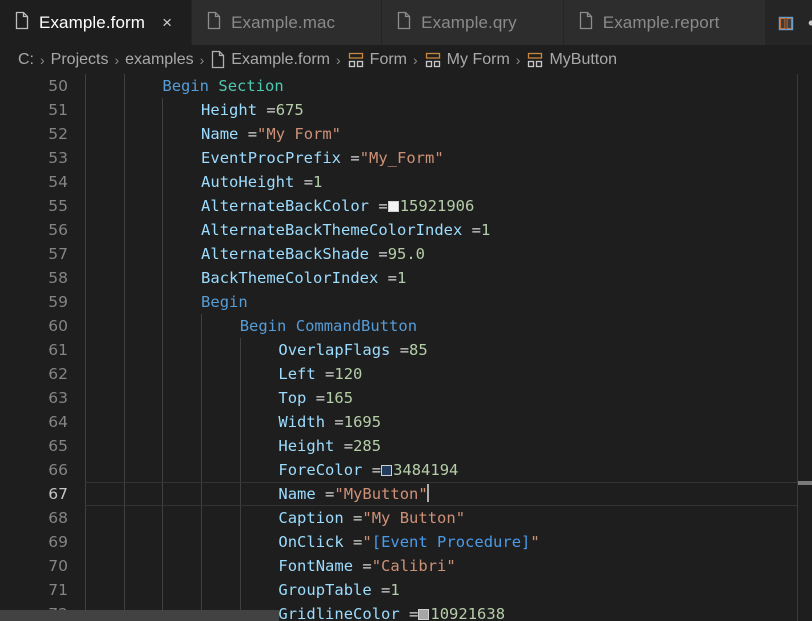 Image resolution: width=812 pixels, height=621 pixels. I want to click on code-line: 68 Caption ="My Button", so click(406, 518).